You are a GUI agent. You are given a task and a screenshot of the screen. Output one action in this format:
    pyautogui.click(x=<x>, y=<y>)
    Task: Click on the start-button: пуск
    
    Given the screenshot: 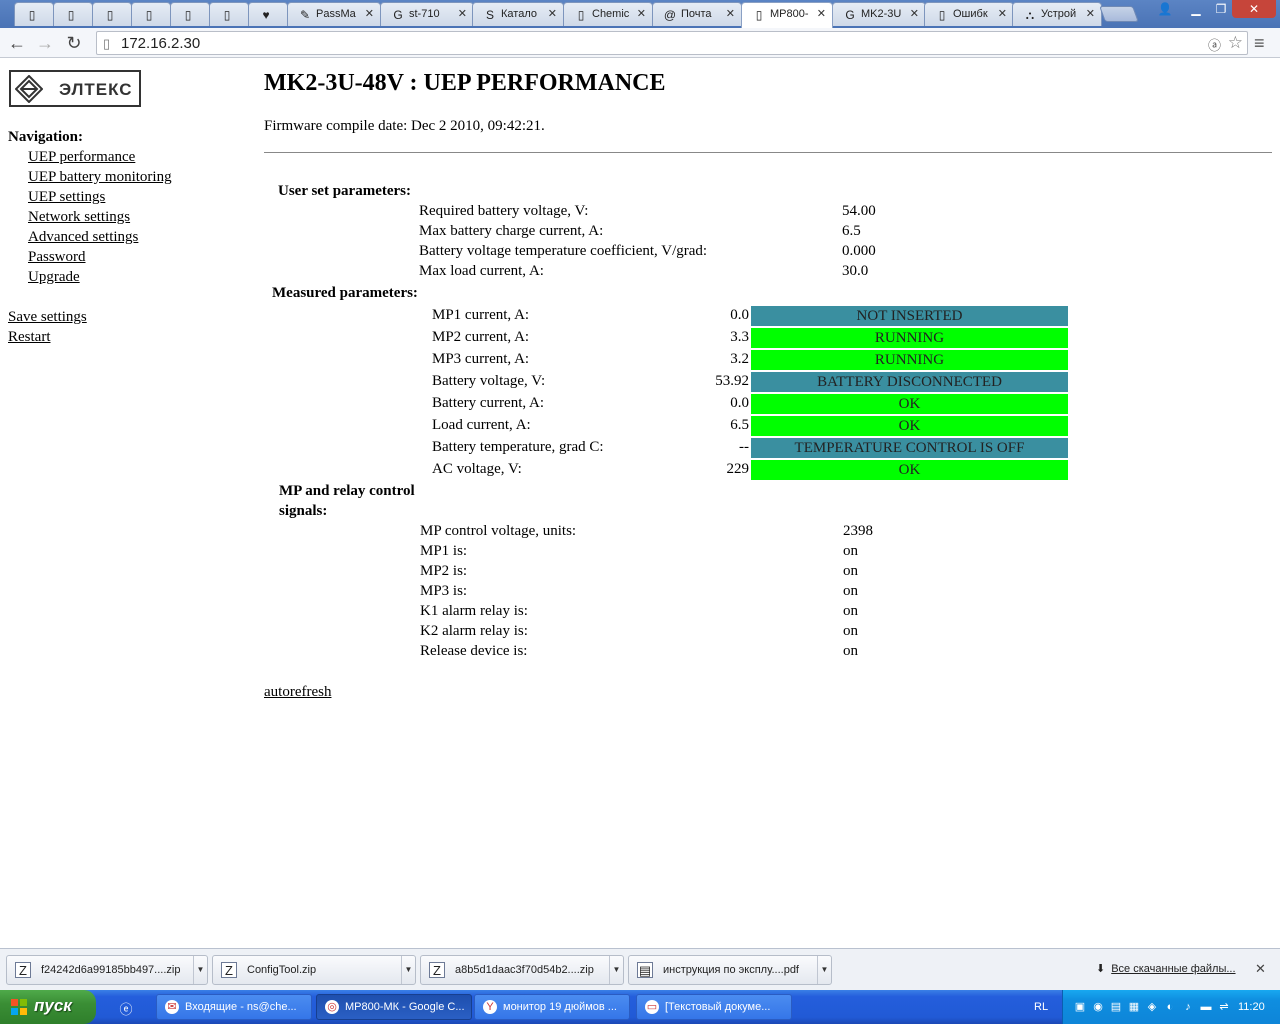 What is the action you would take?
    pyautogui.click(x=48, y=1007)
    